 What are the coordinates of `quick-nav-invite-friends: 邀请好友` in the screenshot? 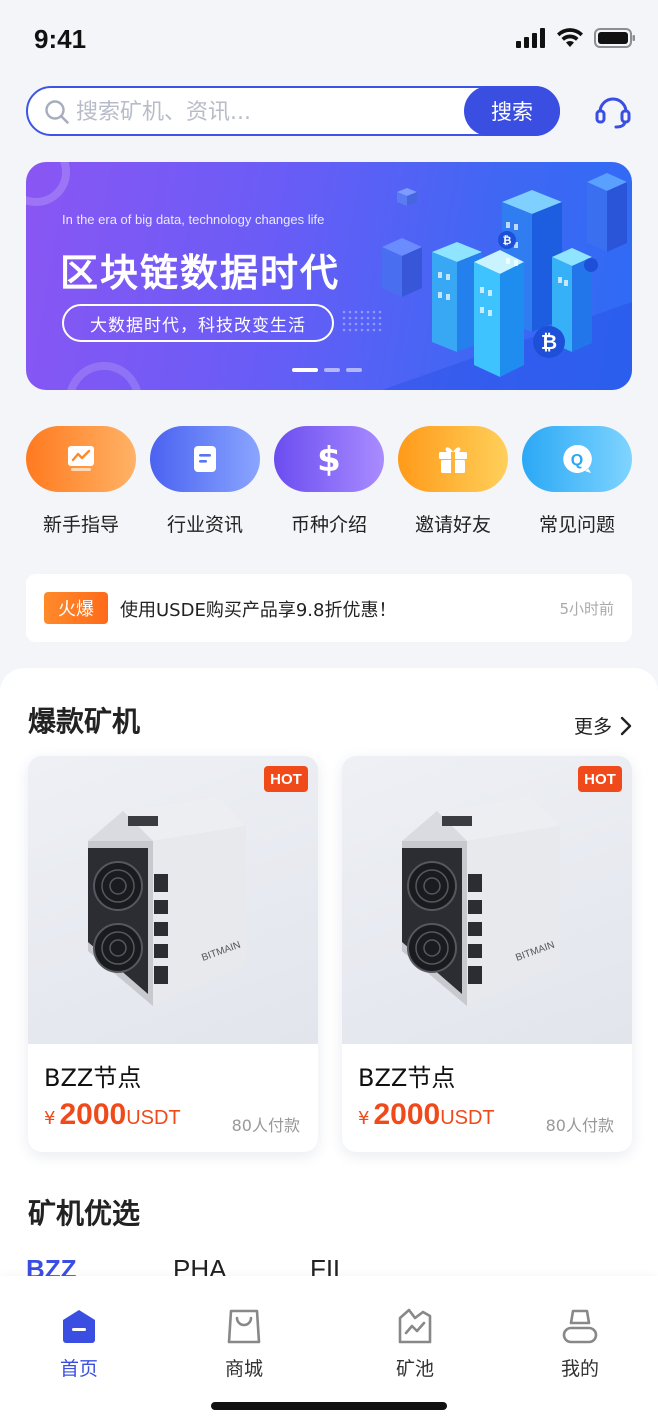 It's located at (453, 481).